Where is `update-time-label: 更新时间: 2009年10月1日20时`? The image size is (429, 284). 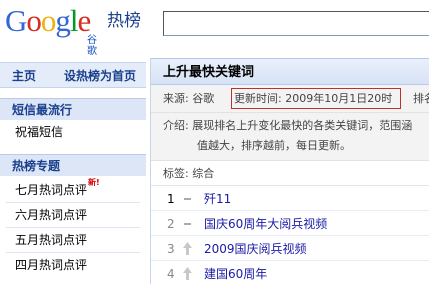 update-time-label: 更新时间: 2009年10月1日20时 is located at coordinates (313, 98).